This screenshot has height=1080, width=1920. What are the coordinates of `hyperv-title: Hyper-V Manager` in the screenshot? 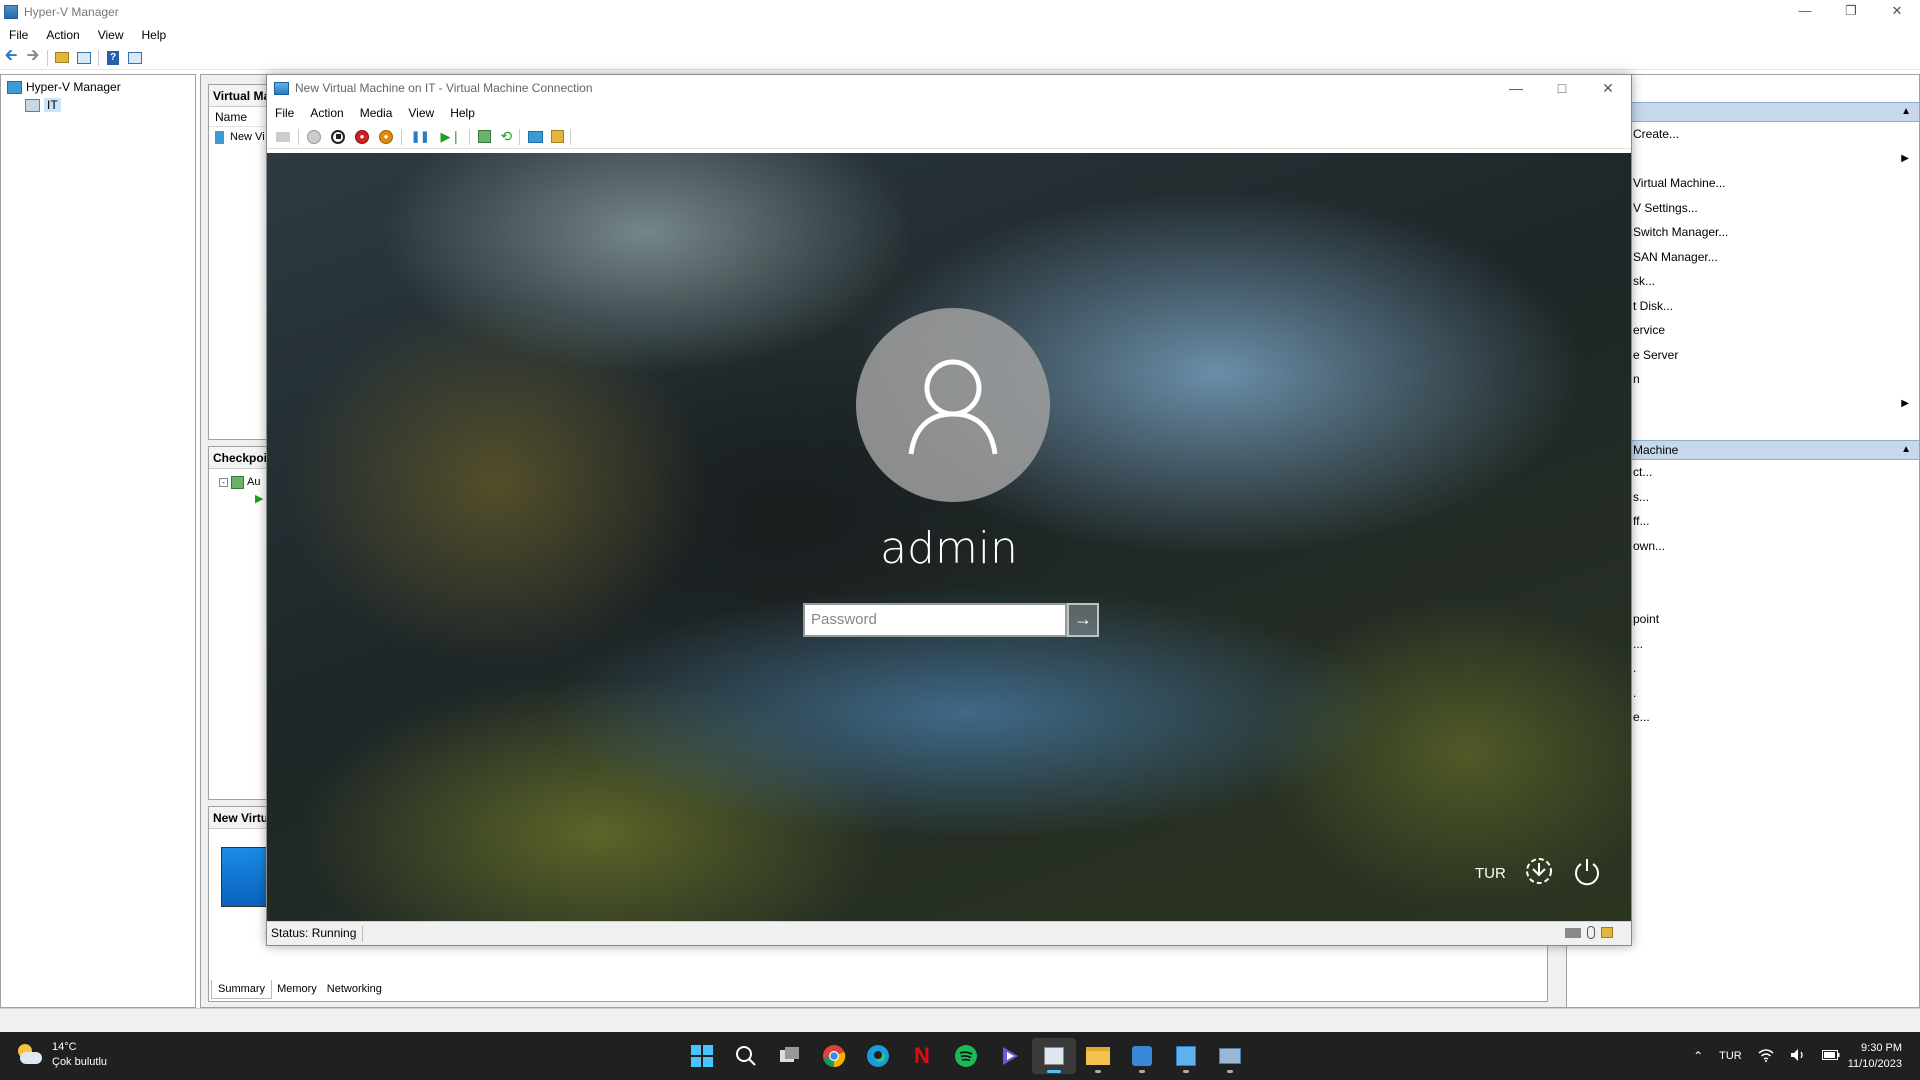 It's located at (71, 12).